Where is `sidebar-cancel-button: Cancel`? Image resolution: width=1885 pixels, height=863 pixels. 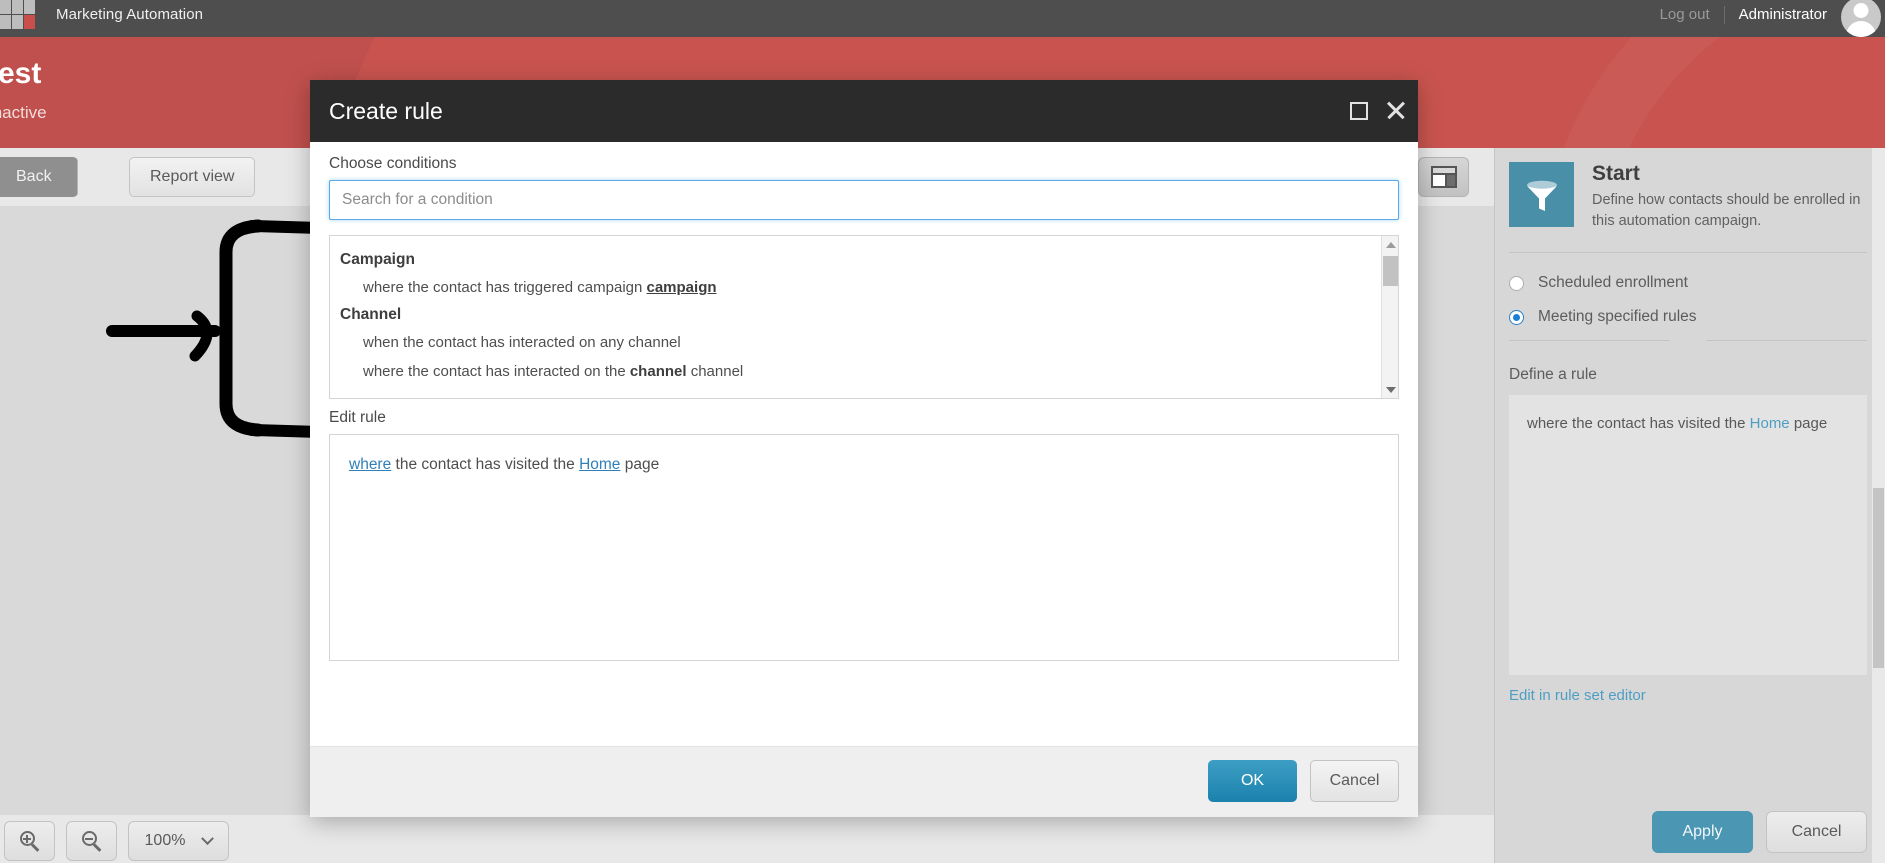
sidebar-cancel-button: Cancel is located at coordinates (1816, 832).